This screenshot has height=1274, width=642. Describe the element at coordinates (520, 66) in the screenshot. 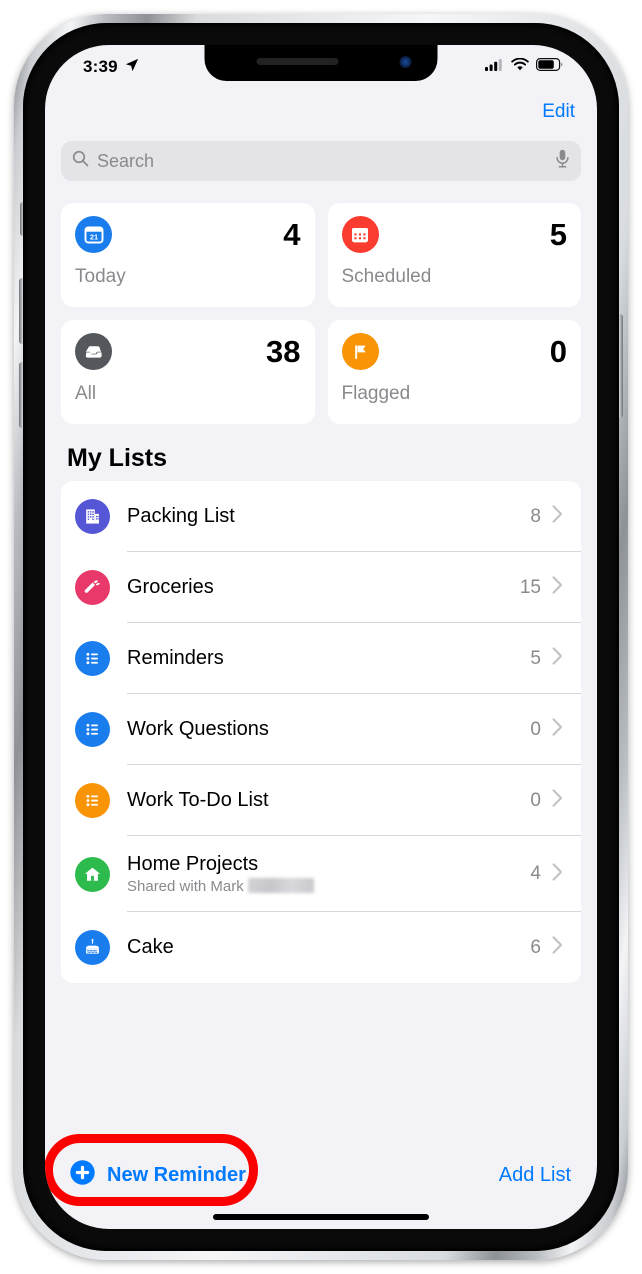

I see `wifi-icon` at that location.